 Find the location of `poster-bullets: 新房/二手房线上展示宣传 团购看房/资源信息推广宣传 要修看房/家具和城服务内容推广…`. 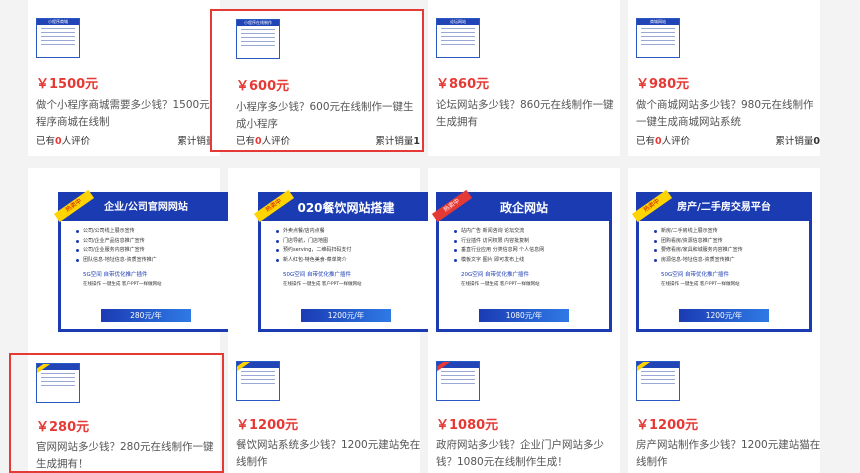

poster-bullets: 新房/二手房线上展示宣传 团购看房/资源信息推广宣传 要修看房/家具和城服务内容推广… is located at coordinates (724, 246).